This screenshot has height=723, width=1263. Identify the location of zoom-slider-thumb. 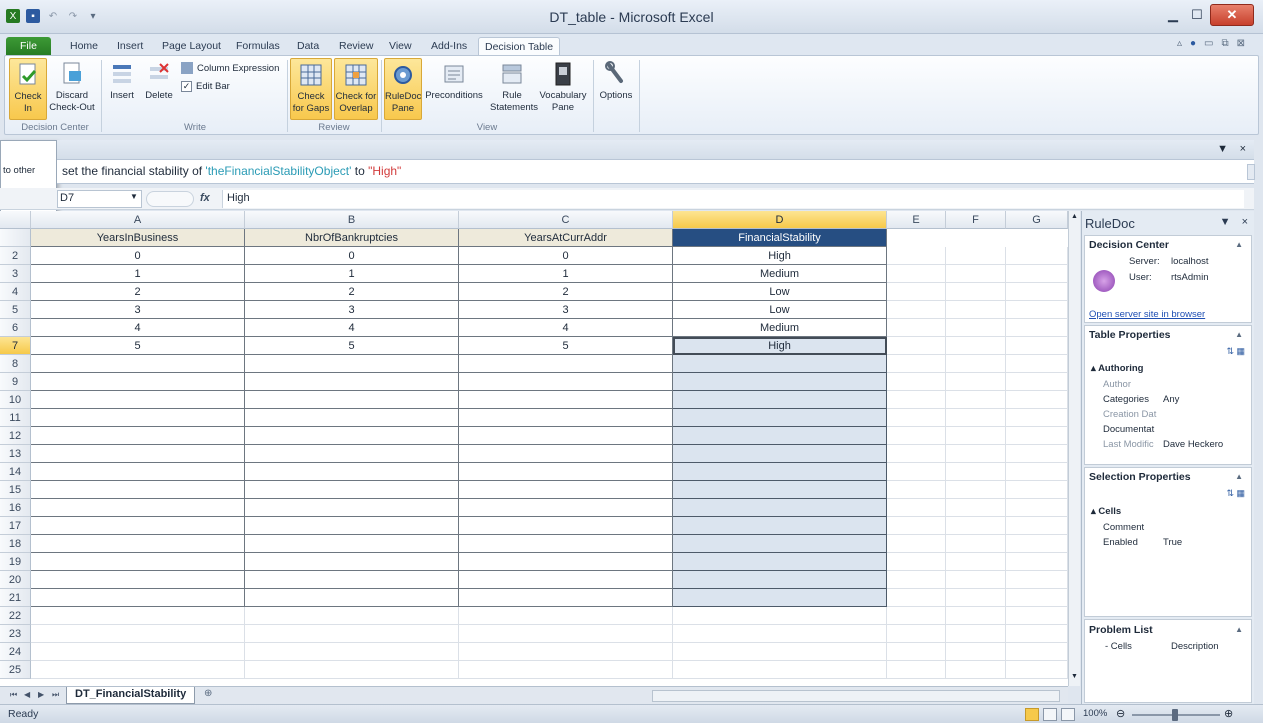
(1175, 715).